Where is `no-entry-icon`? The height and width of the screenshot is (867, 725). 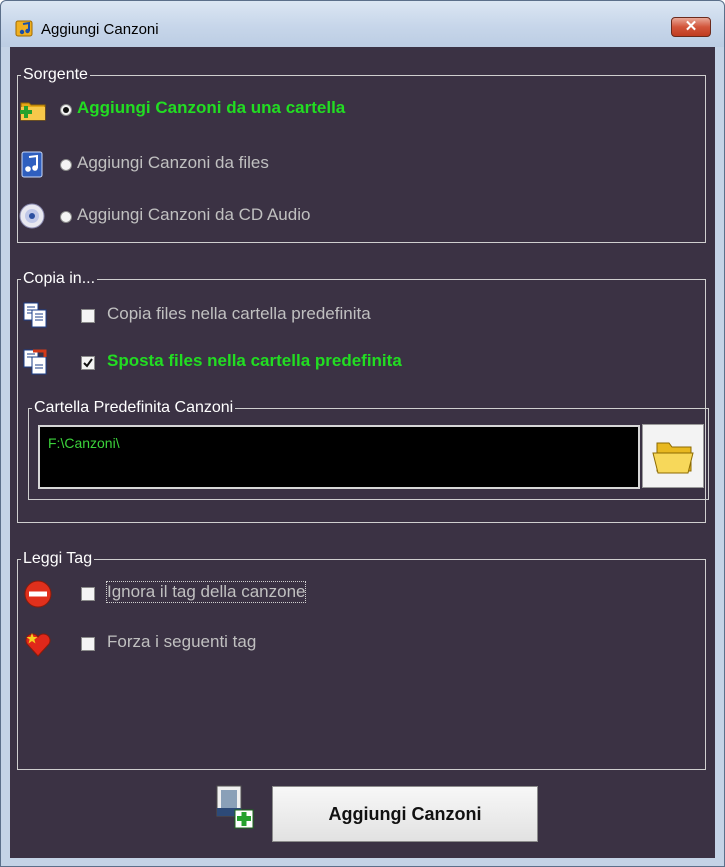
no-entry-icon is located at coordinates (38, 594).